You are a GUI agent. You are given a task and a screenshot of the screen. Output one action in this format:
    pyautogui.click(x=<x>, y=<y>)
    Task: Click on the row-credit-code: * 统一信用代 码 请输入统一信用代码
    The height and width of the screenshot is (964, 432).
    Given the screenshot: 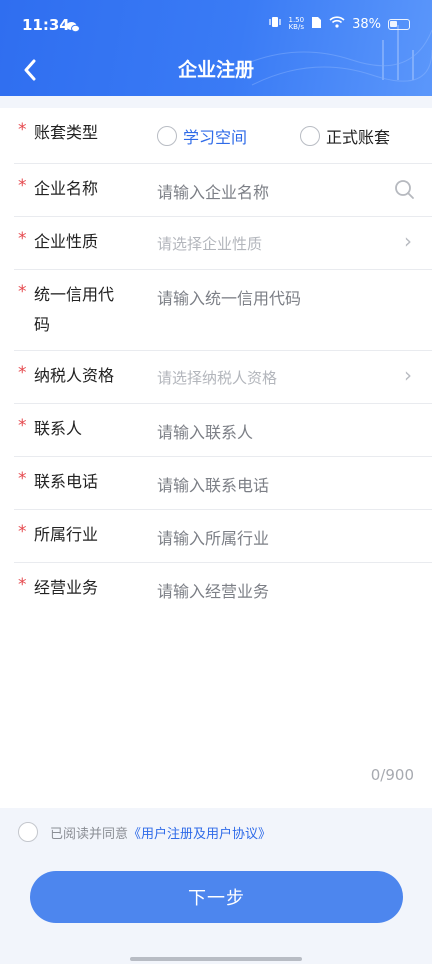 What is the action you would take?
    pyautogui.click(x=223, y=310)
    